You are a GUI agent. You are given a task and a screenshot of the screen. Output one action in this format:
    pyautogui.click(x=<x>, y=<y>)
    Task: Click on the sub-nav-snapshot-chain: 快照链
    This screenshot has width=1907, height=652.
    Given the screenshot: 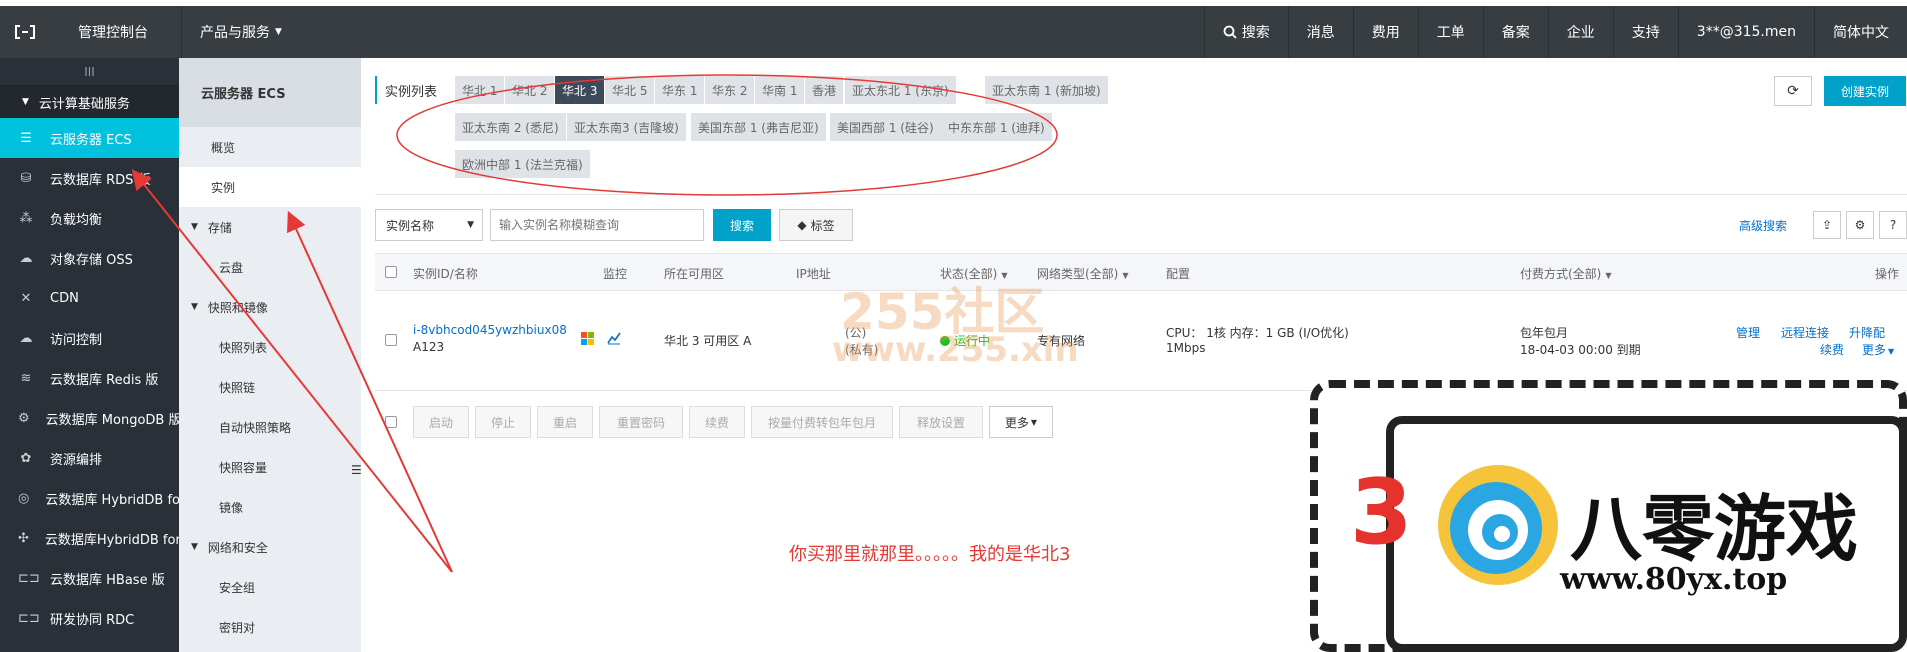 What is the action you would take?
    pyautogui.click(x=270, y=387)
    